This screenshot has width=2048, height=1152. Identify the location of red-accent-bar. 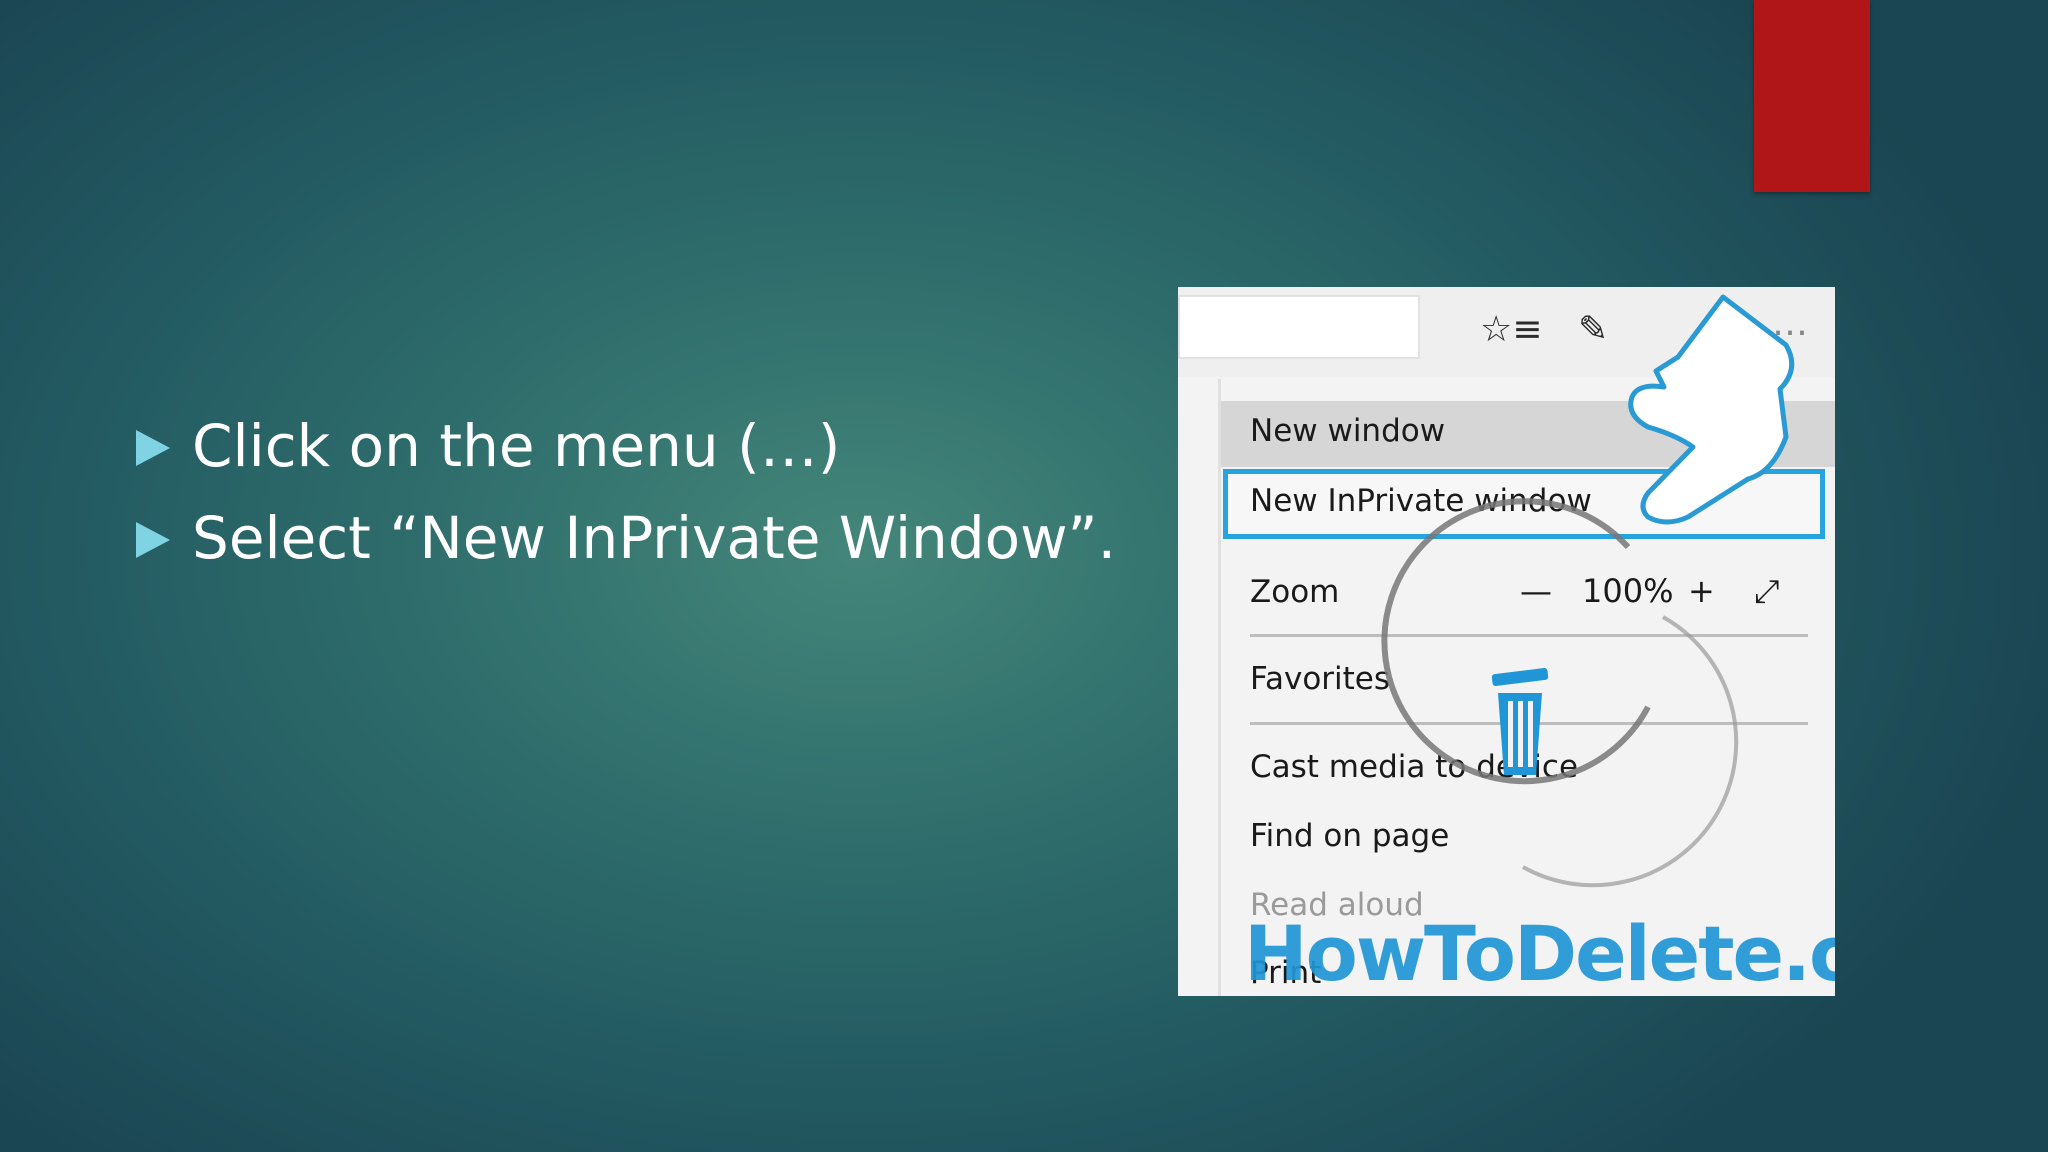
(1812, 96).